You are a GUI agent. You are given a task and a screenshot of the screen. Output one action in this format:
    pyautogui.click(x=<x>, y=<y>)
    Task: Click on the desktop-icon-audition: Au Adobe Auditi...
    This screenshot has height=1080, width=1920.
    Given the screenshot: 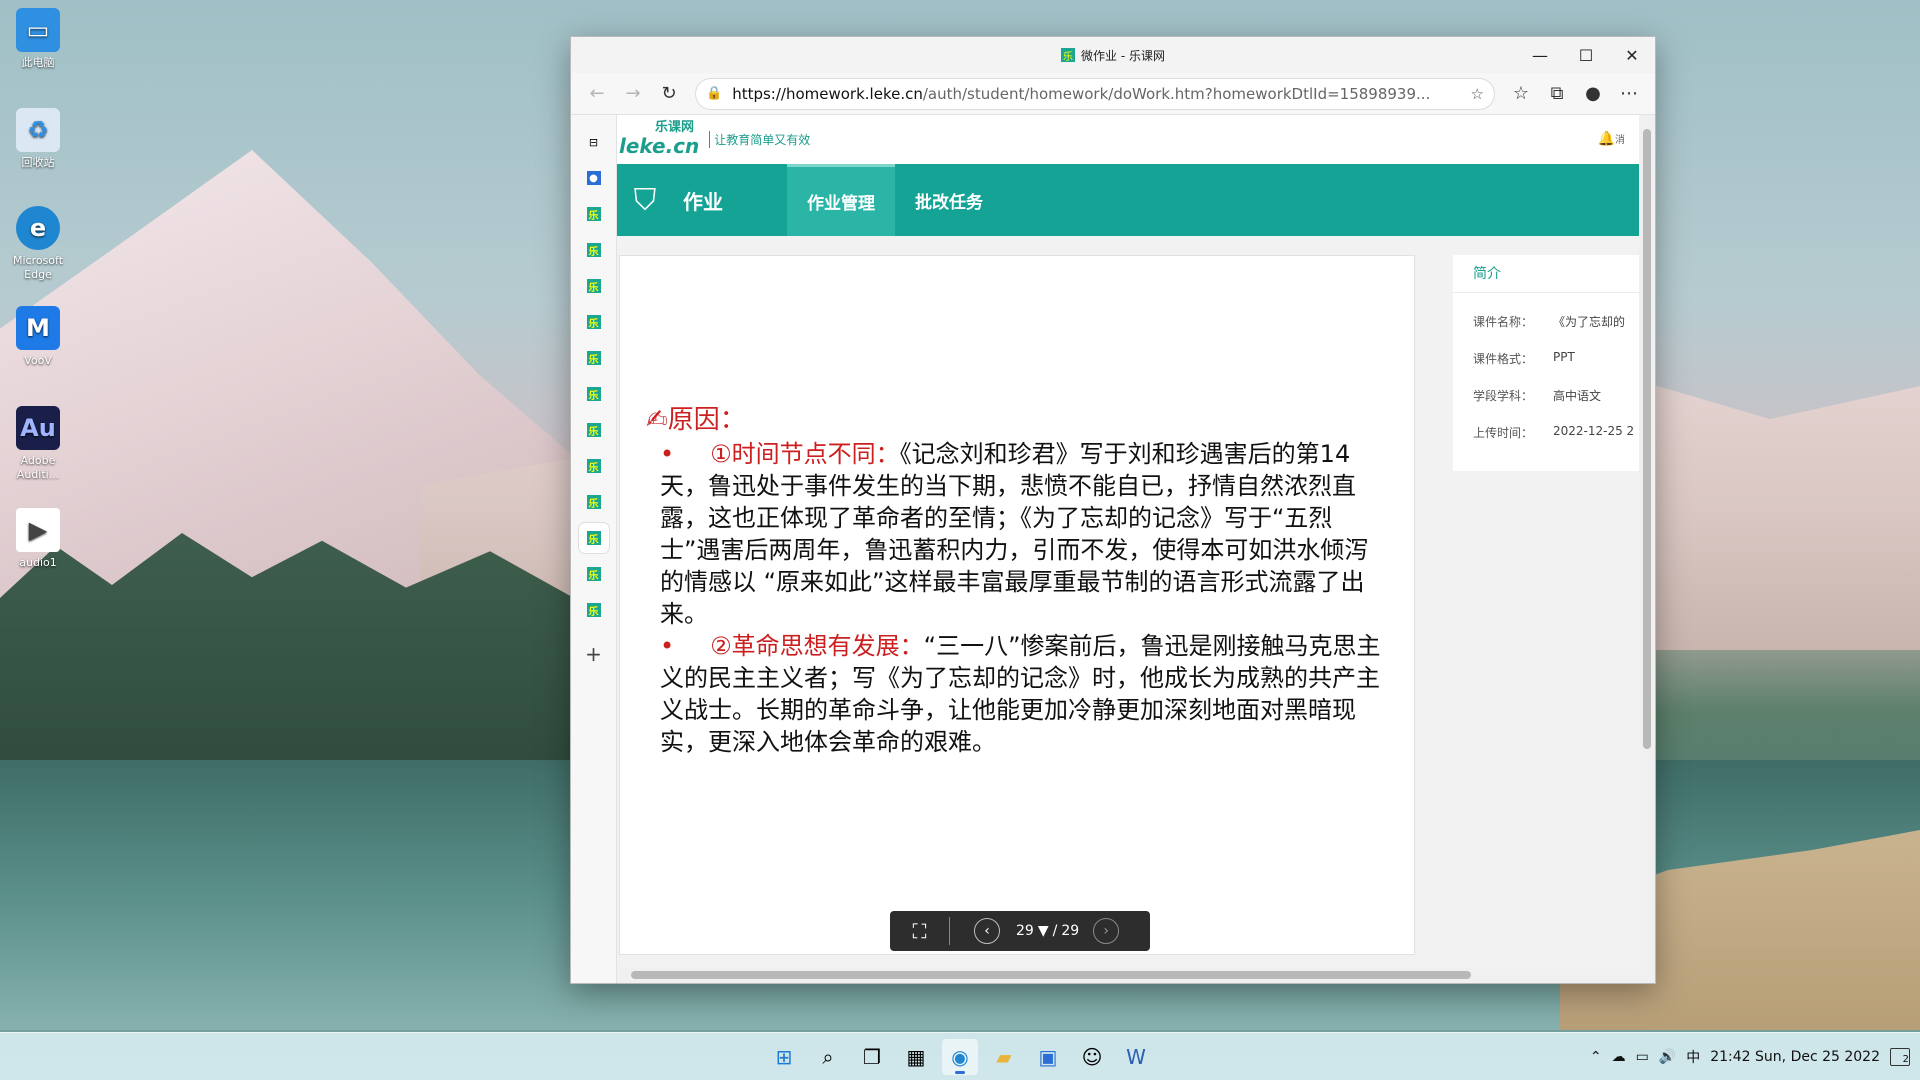 What is the action you would take?
    pyautogui.click(x=38, y=444)
    